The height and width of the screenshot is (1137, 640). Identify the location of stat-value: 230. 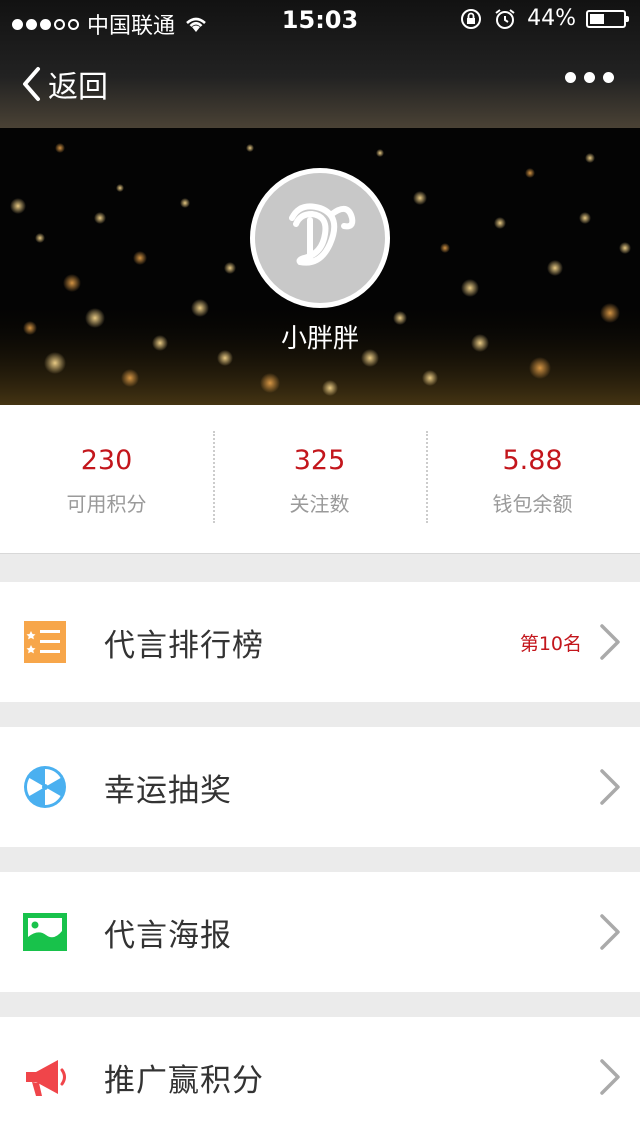
(106, 460).